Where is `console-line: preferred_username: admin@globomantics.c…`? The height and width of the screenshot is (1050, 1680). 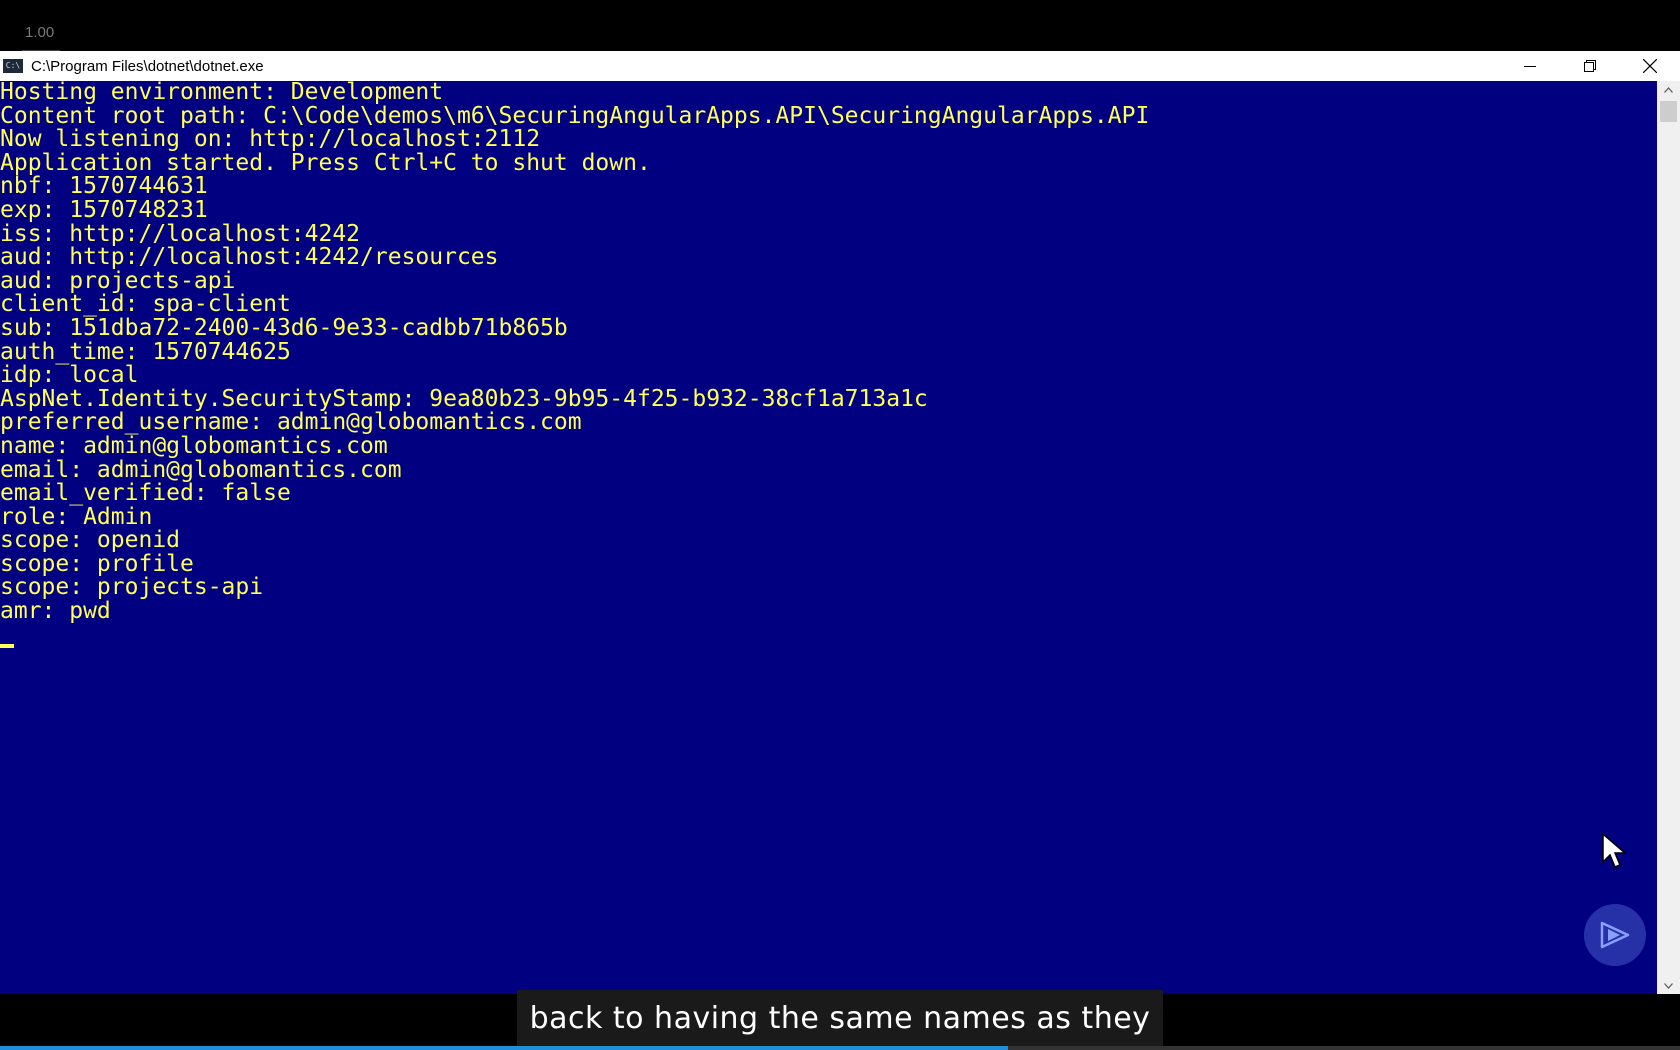 console-line: preferred_username: admin@globomantics.c… is located at coordinates (291, 422).